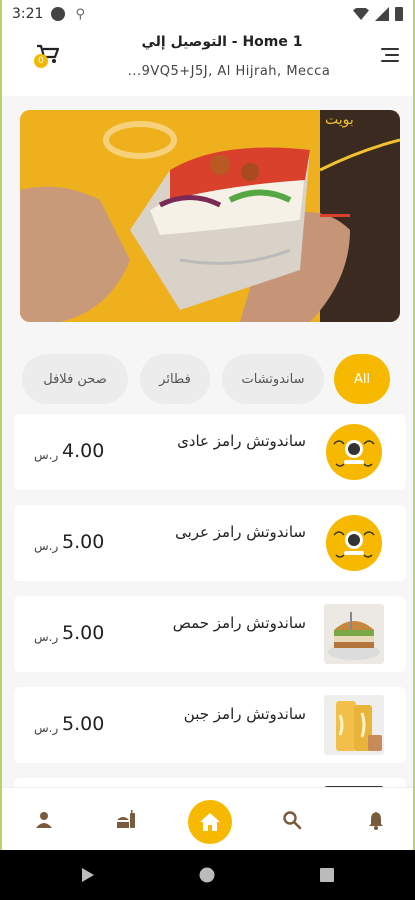 The height and width of the screenshot is (900, 415). What do you see at coordinates (354, 634) in the screenshot?
I see `hummus-sandwich-image` at bounding box center [354, 634].